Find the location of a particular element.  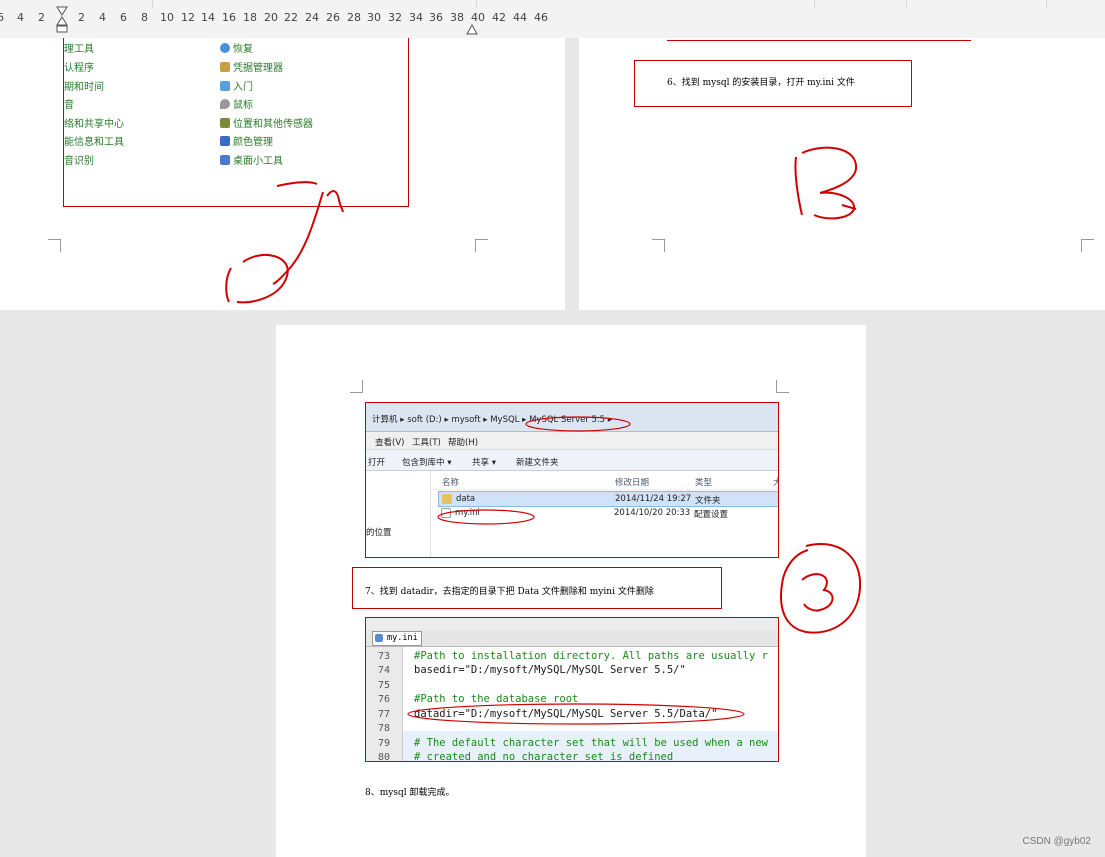

ruler-tick: 30 is located at coordinates (374, 17).